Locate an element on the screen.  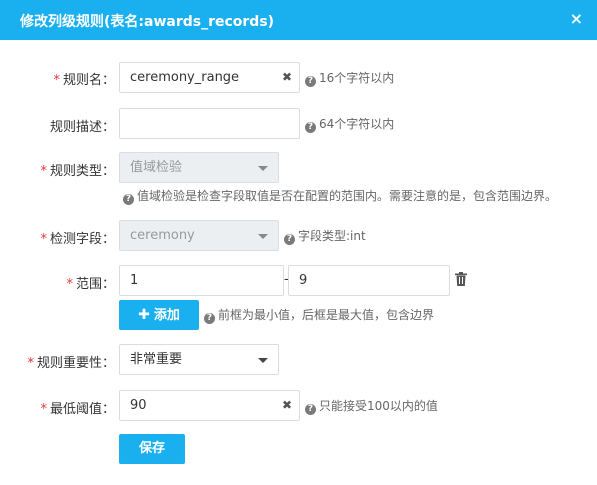
rule-desc-hint: ? 64个字符以内 is located at coordinates (349, 124).